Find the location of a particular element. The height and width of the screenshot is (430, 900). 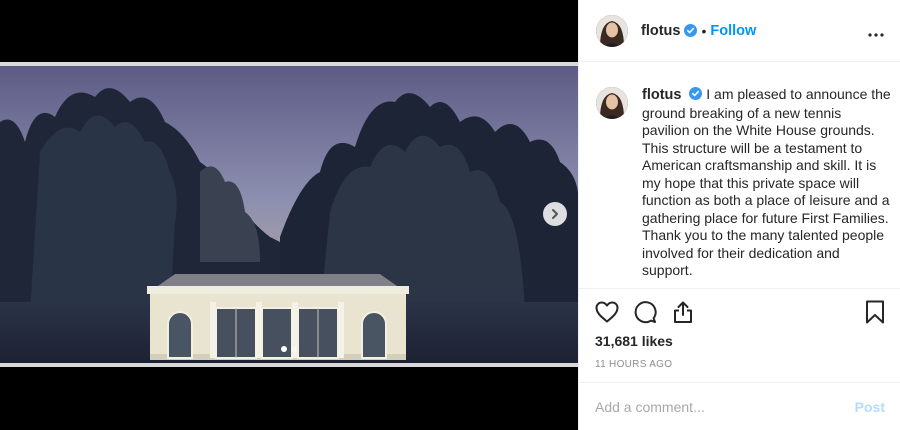

caption-avatar is located at coordinates (612, 103).